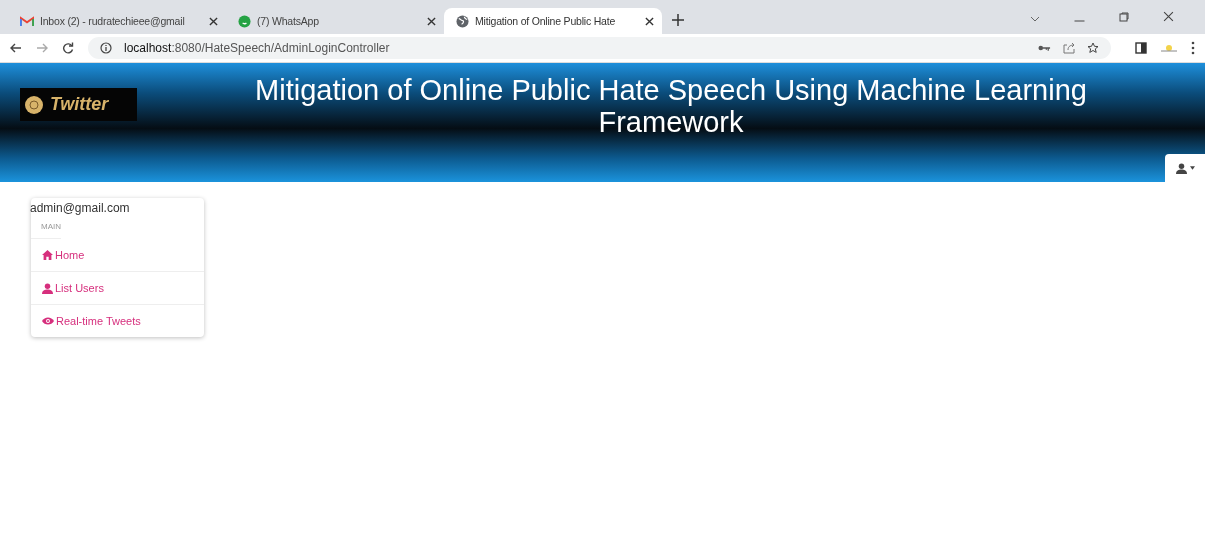  Describe the element at coordinates (1193, 48) in the screenshot. I see `more-icon` at that location.